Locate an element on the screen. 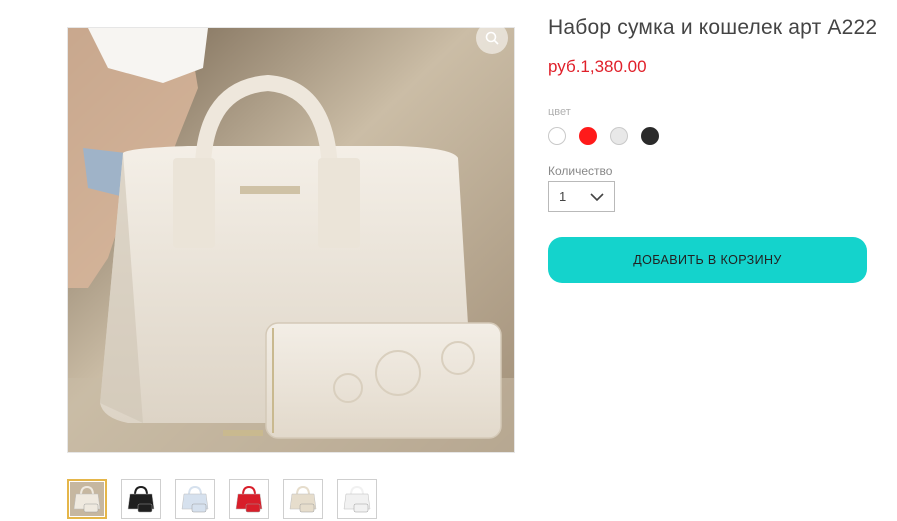 This screenshot has width=897, height=521. color-swatch-white is located at coordinates (557, 136).